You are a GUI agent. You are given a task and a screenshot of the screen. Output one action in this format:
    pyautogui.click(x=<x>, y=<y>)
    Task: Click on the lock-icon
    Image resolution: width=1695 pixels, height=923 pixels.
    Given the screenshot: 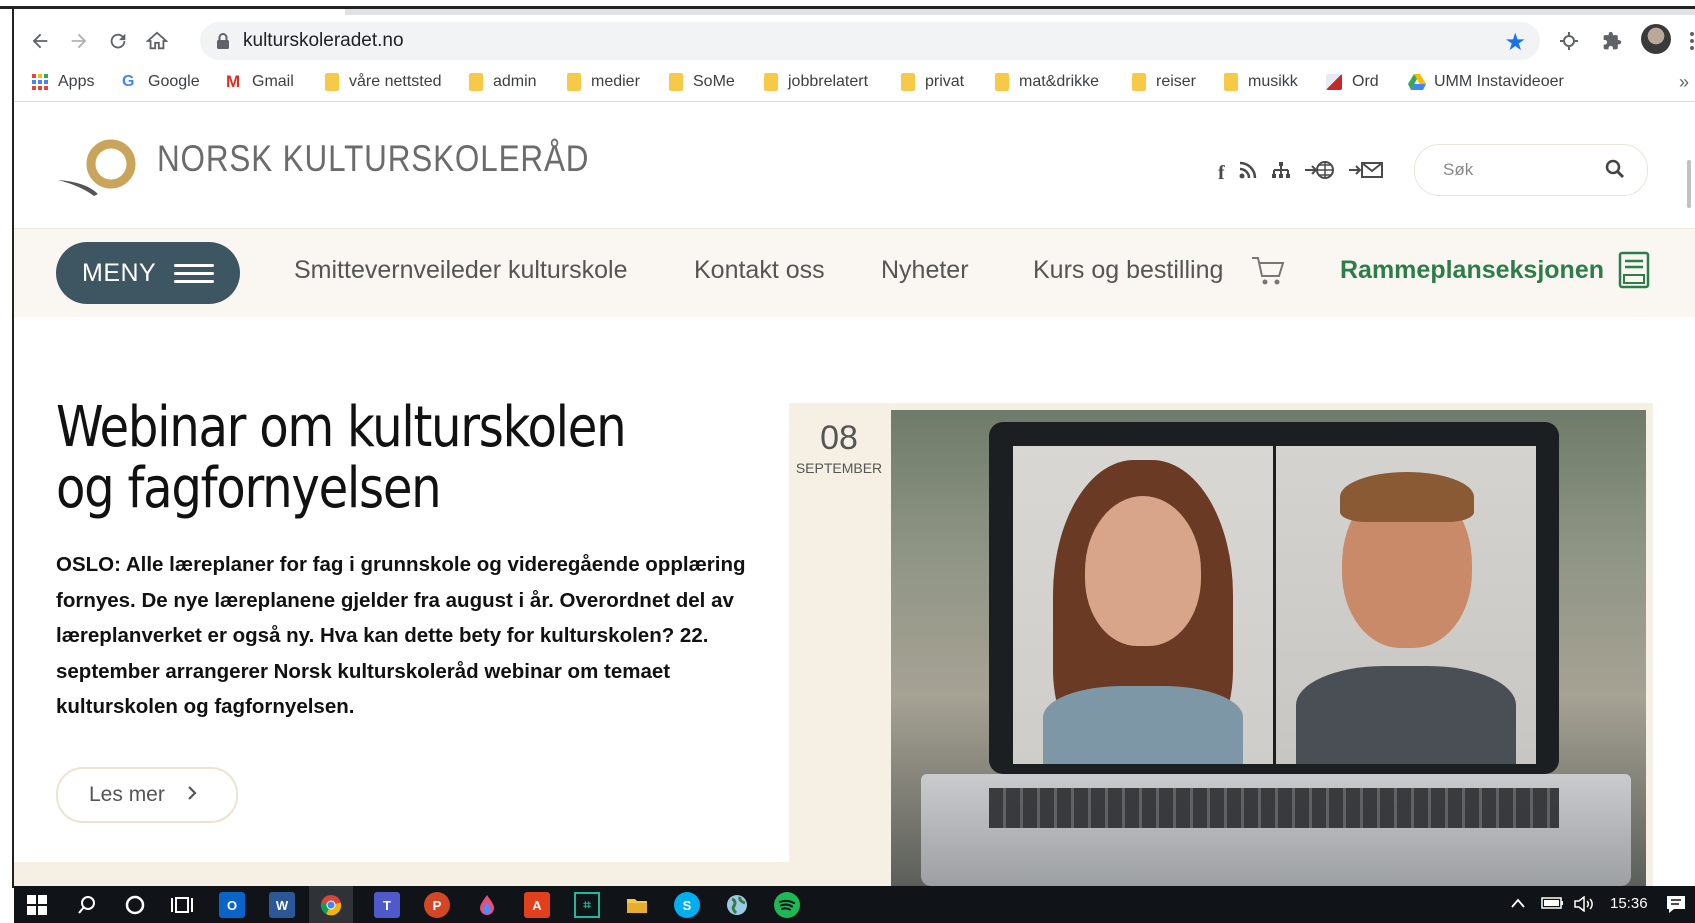 What is the action you would take?
    pyautogui.click(x=223, y=43)
    